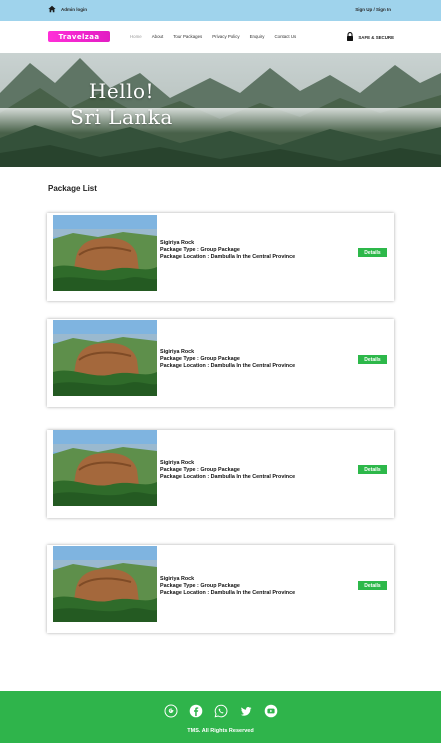  What do you see at coordinates (376, 37) in the screenshot?
I see `safe-secure-label: SAFE & SECURE` at bounding box center [376, 37].